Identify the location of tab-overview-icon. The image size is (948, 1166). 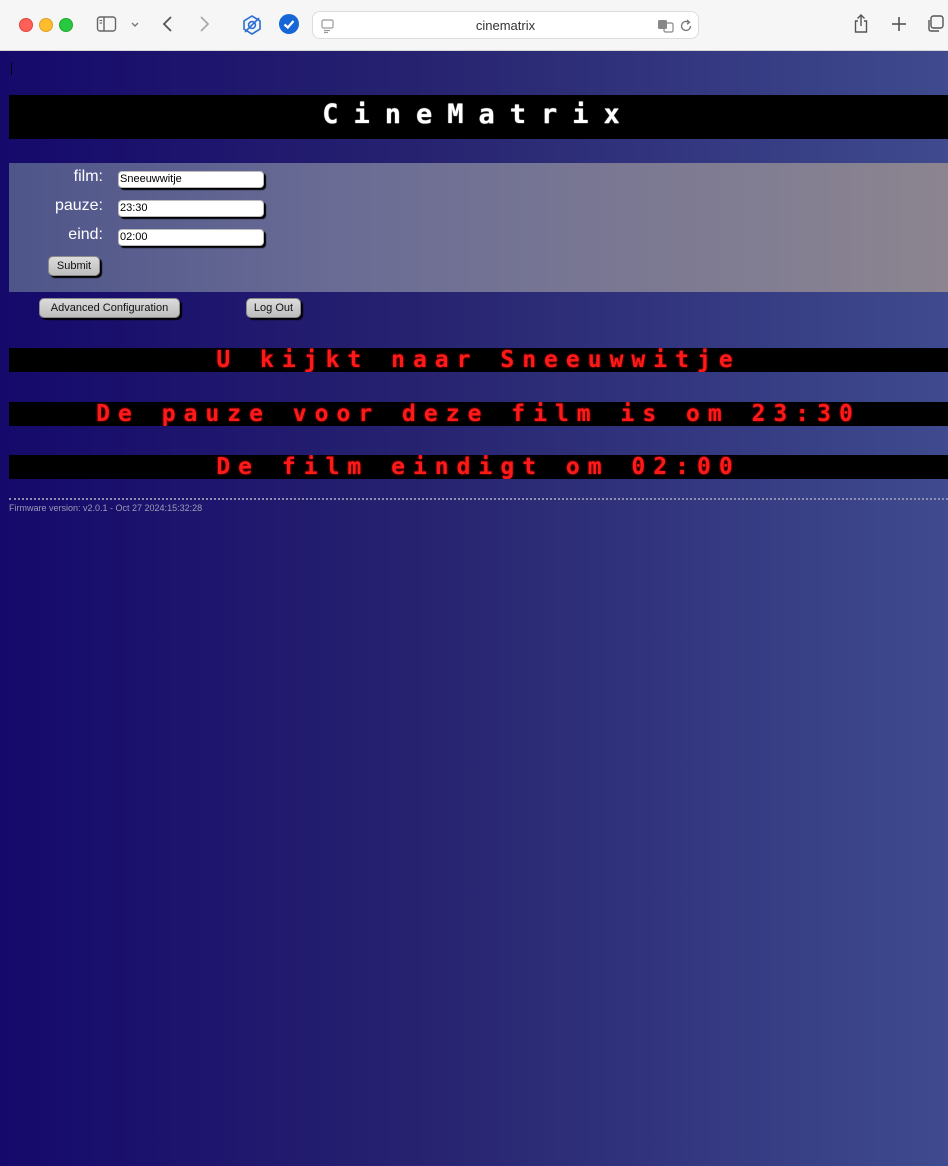
(936, 24).